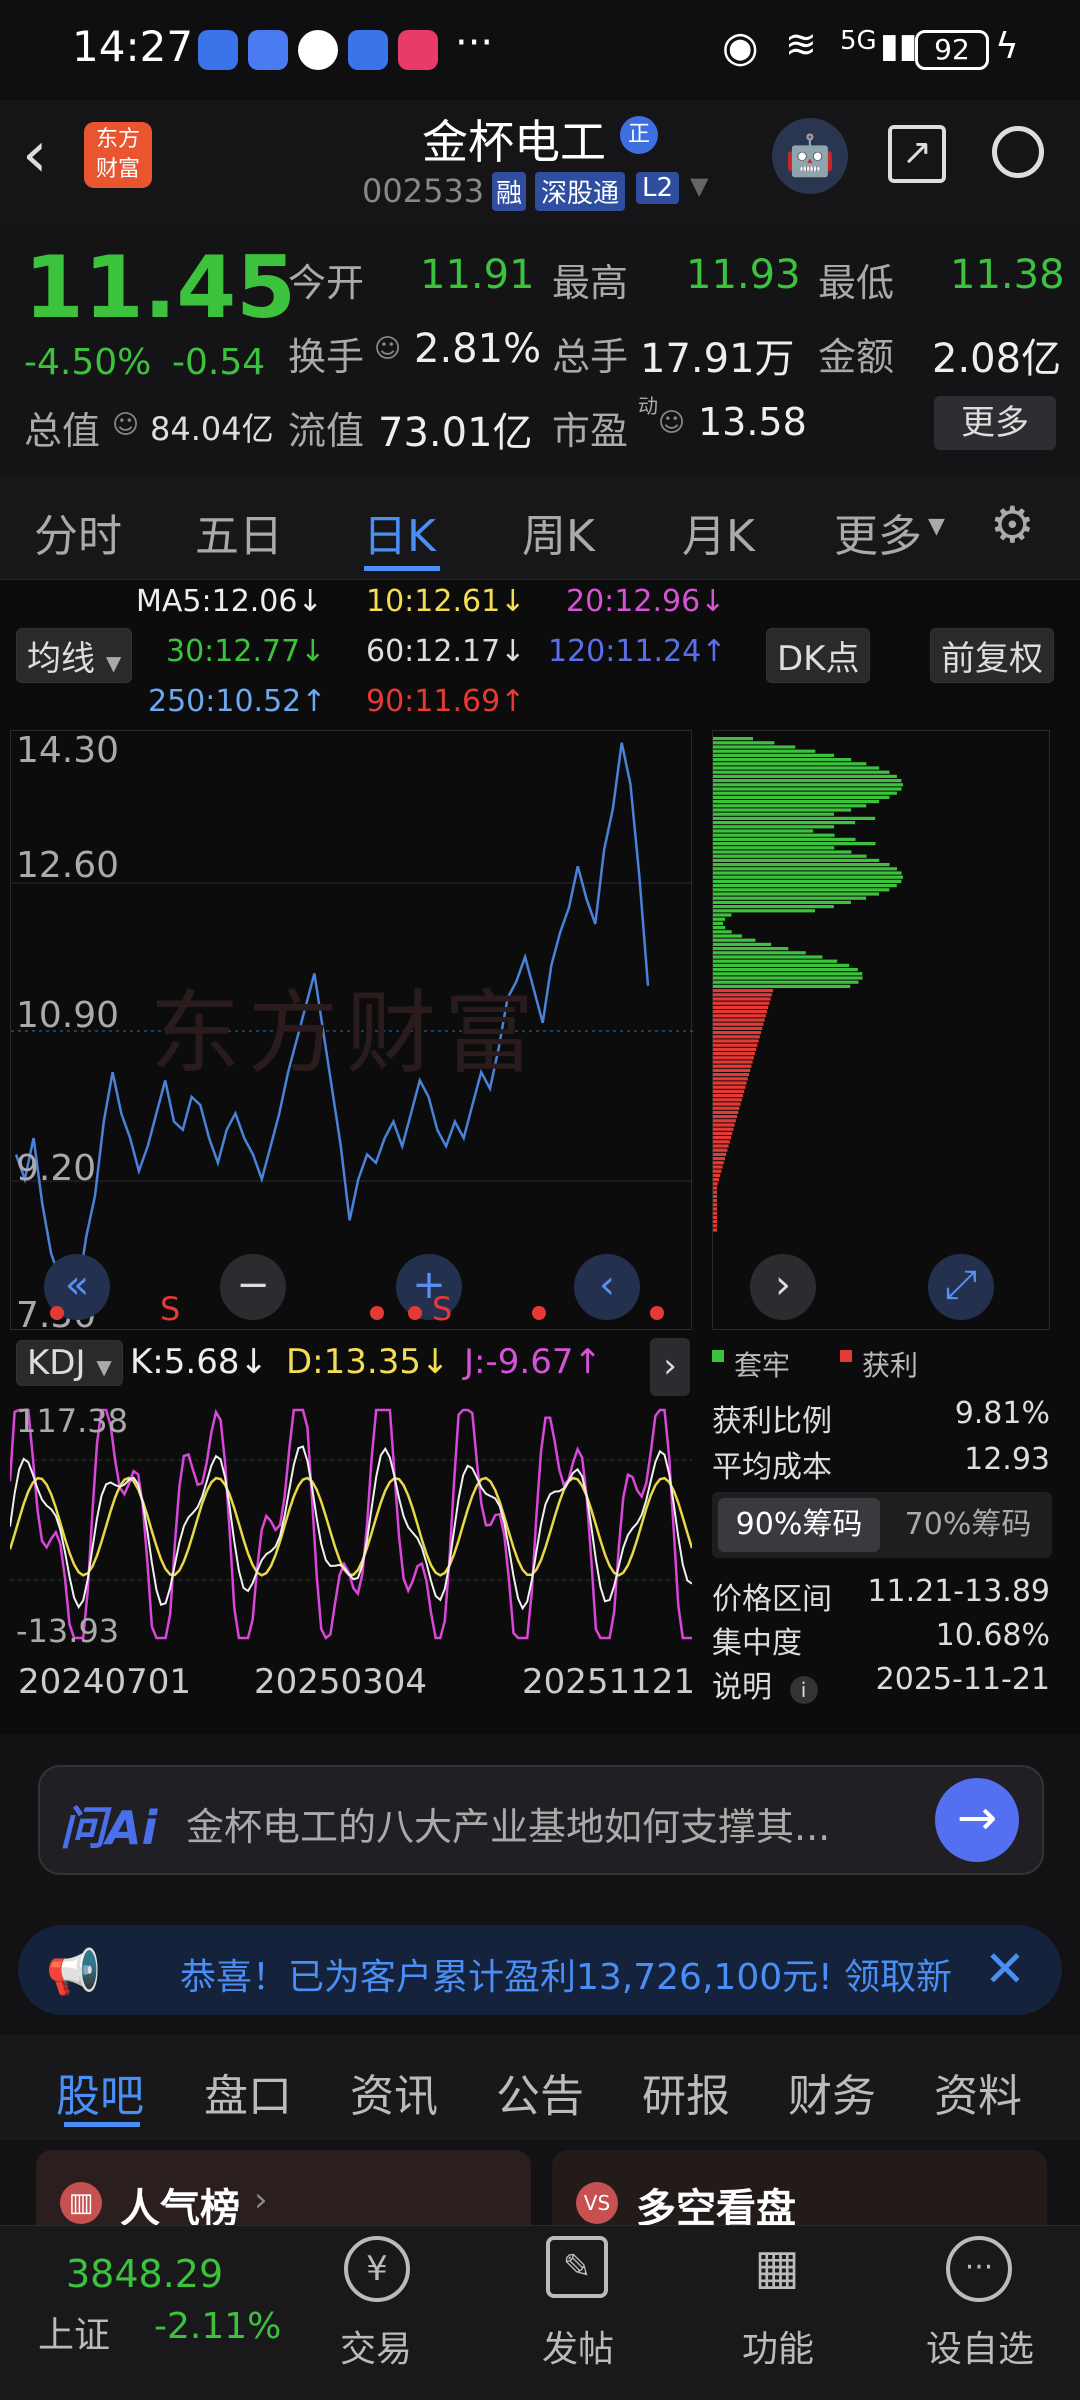  Describe the element at coordinates (803, 1690) in the screenshot. I see `info-icon: i` at that location.